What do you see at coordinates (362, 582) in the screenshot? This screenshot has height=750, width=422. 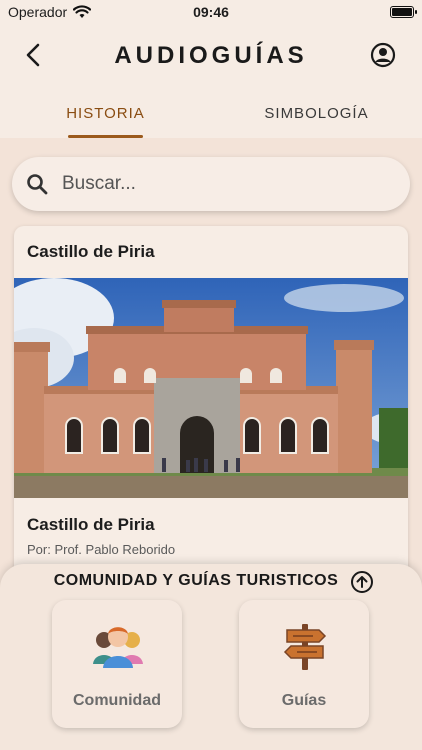 I see `arrow-up-circle-icon` at bounding box center [362, 582].